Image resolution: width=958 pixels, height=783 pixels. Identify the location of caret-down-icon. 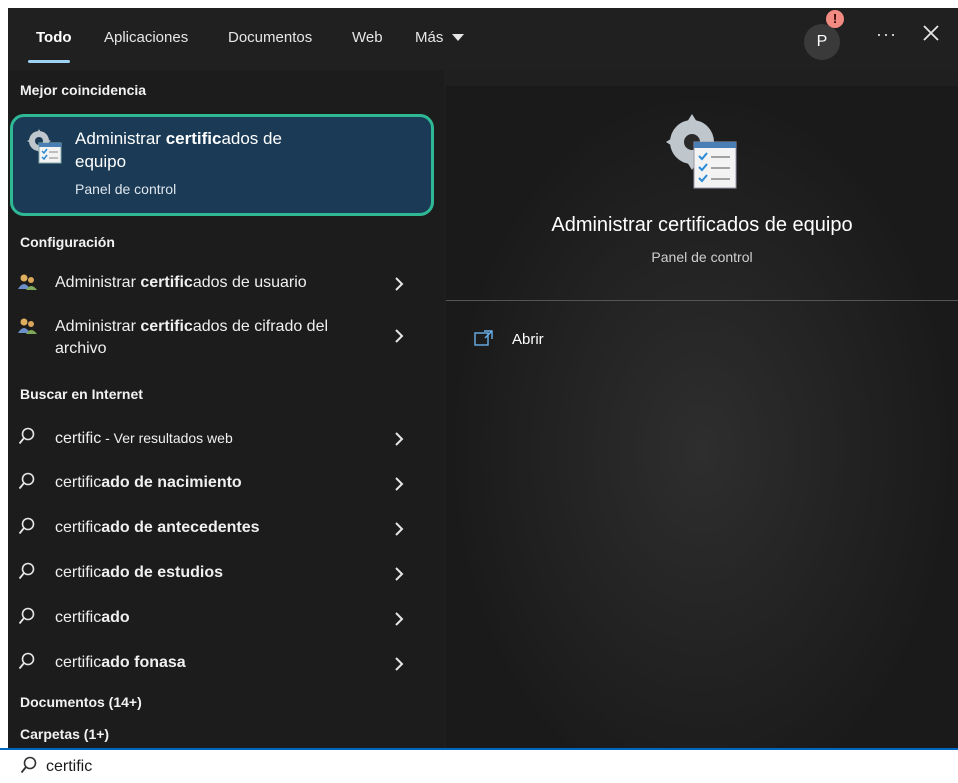
(457, 38).